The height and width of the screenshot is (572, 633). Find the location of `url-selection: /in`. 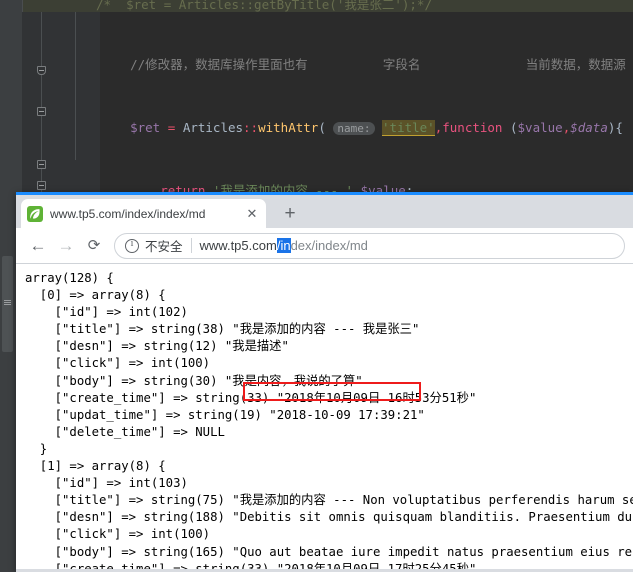

url-selection: /in is located at coordinates (283, 245).